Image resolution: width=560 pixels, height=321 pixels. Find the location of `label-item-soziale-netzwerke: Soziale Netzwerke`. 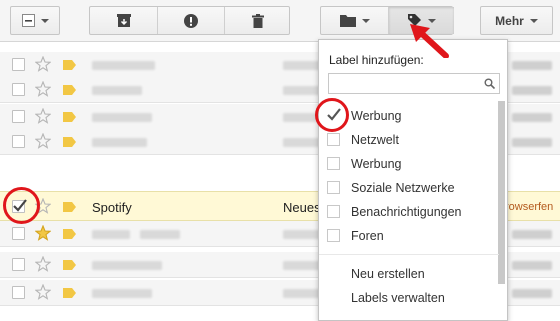

label-item-soziale-netzwerke: Soziale Netzwerke is located at coordinates (412, 188).